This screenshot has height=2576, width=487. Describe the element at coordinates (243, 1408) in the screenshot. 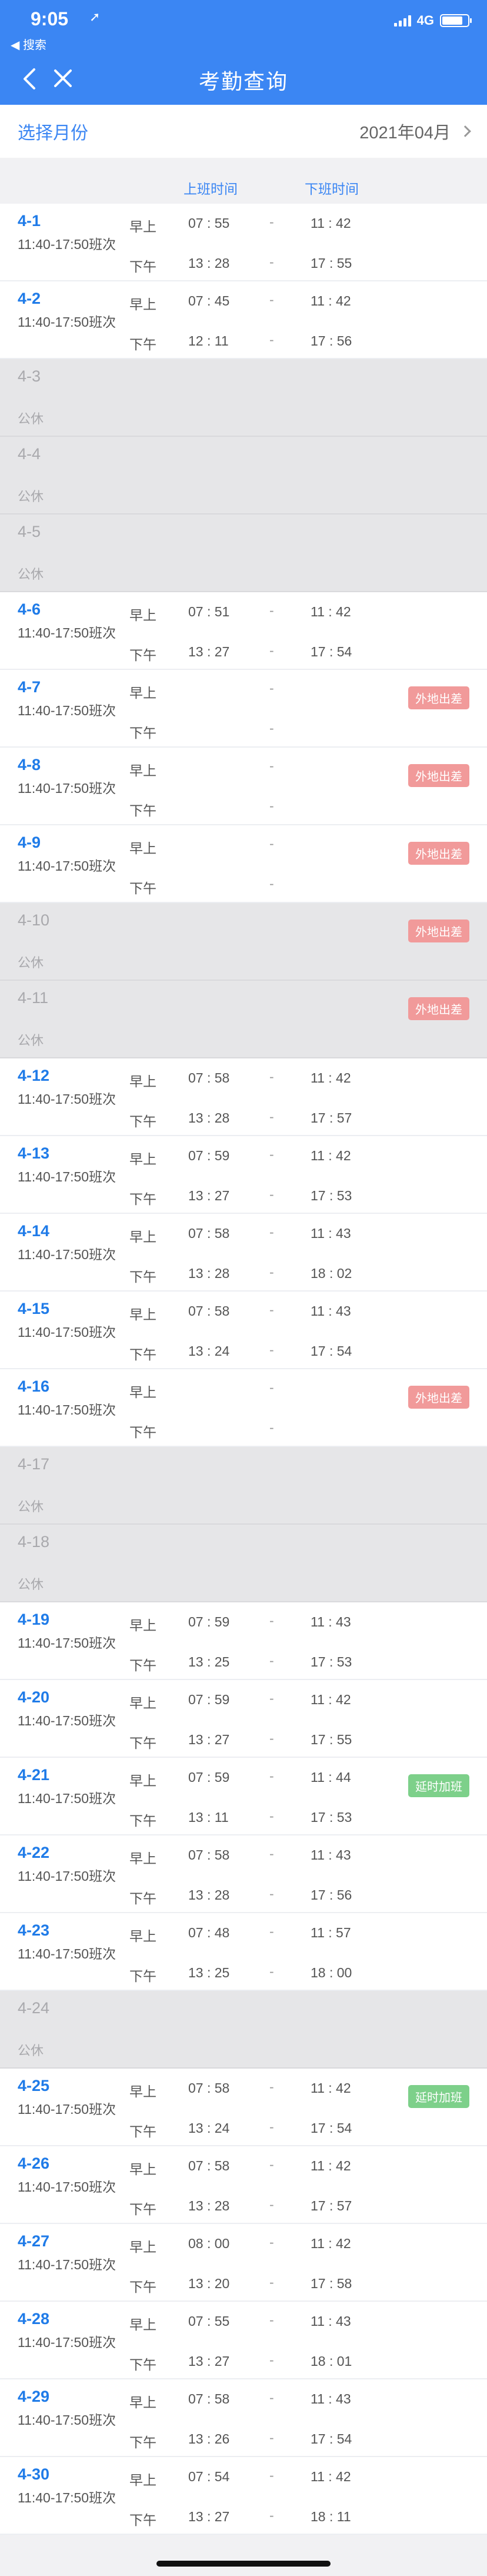

I see `attendance-row: 4-16 11:40-17:50班次 早上 下午 - - 外地出差` at that location.